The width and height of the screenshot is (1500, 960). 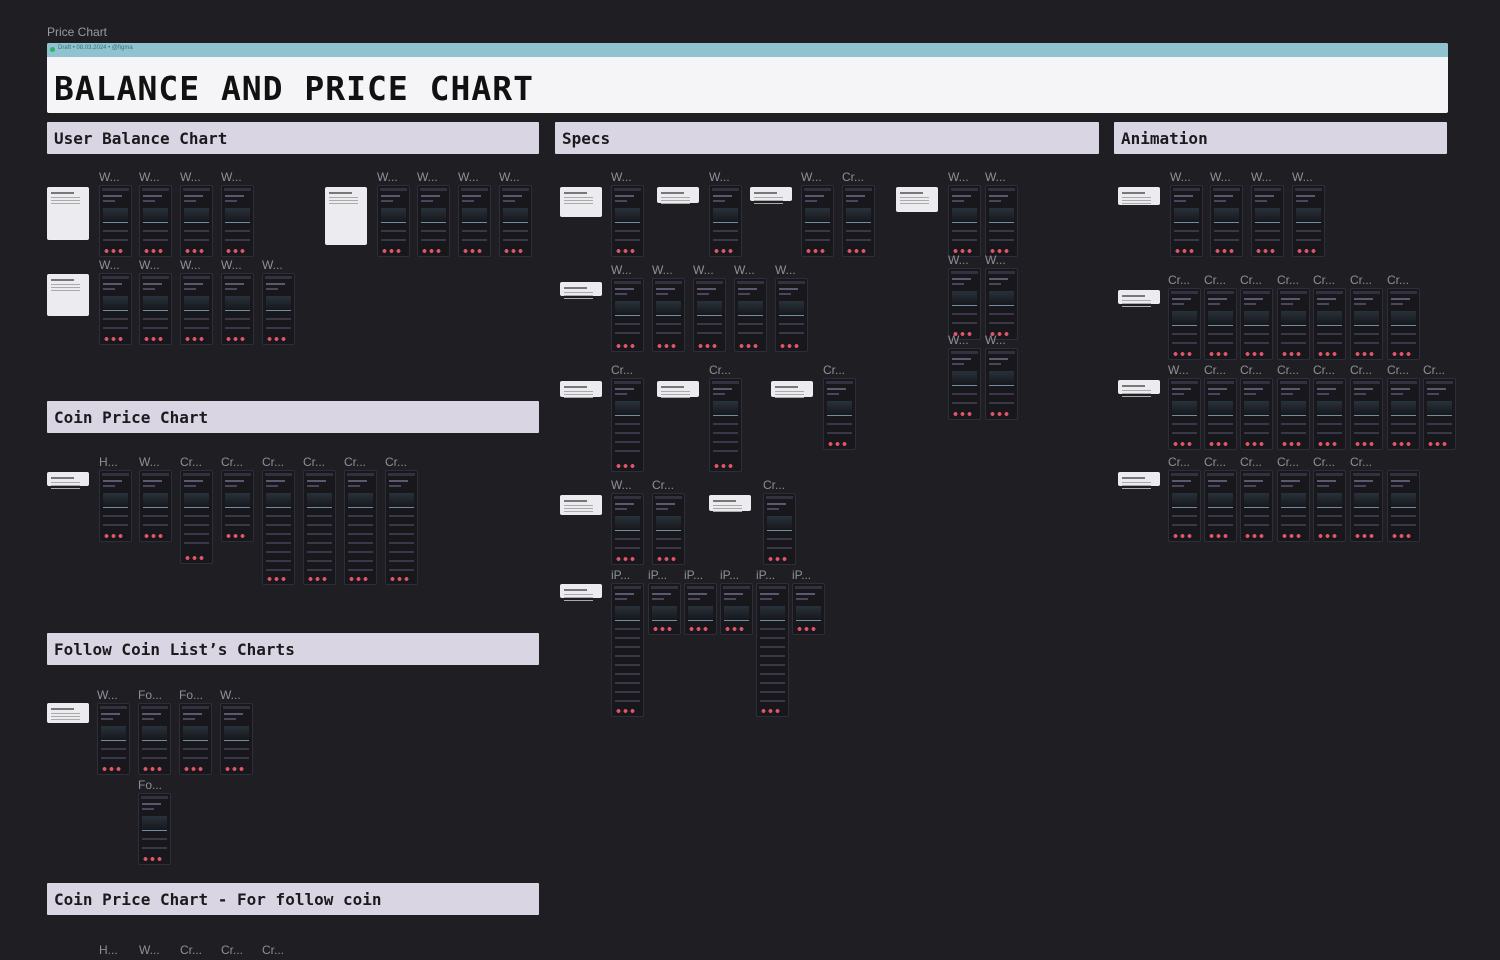 What do you see at coordinates (293, 649) in the screenshot?
I see `section-follow-coin-list-charts: Follow Coin List’s Charts` at bounding box center [293, 649].